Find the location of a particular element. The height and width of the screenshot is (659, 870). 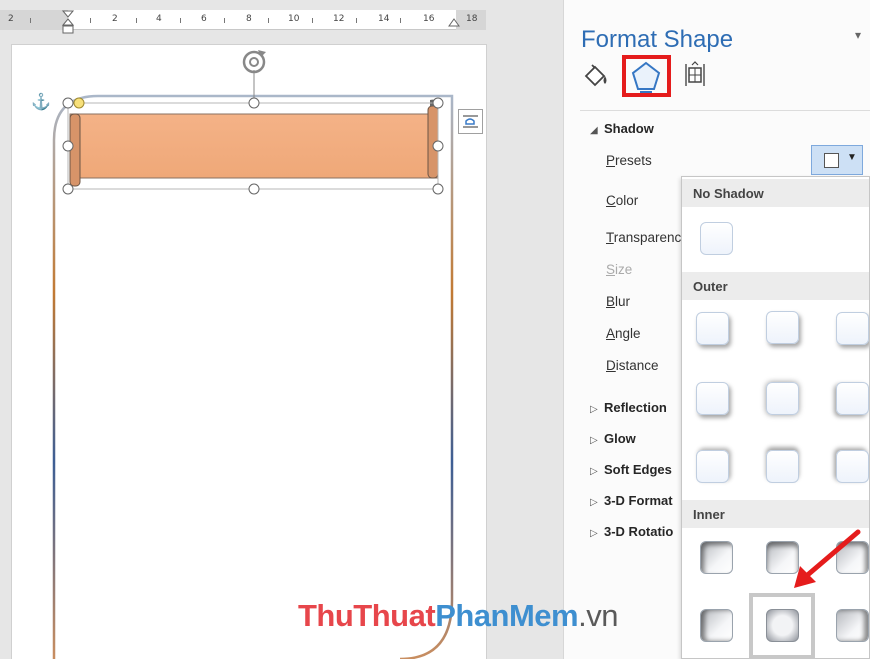

section-label: Reflection is located at coordinates (635, 407).